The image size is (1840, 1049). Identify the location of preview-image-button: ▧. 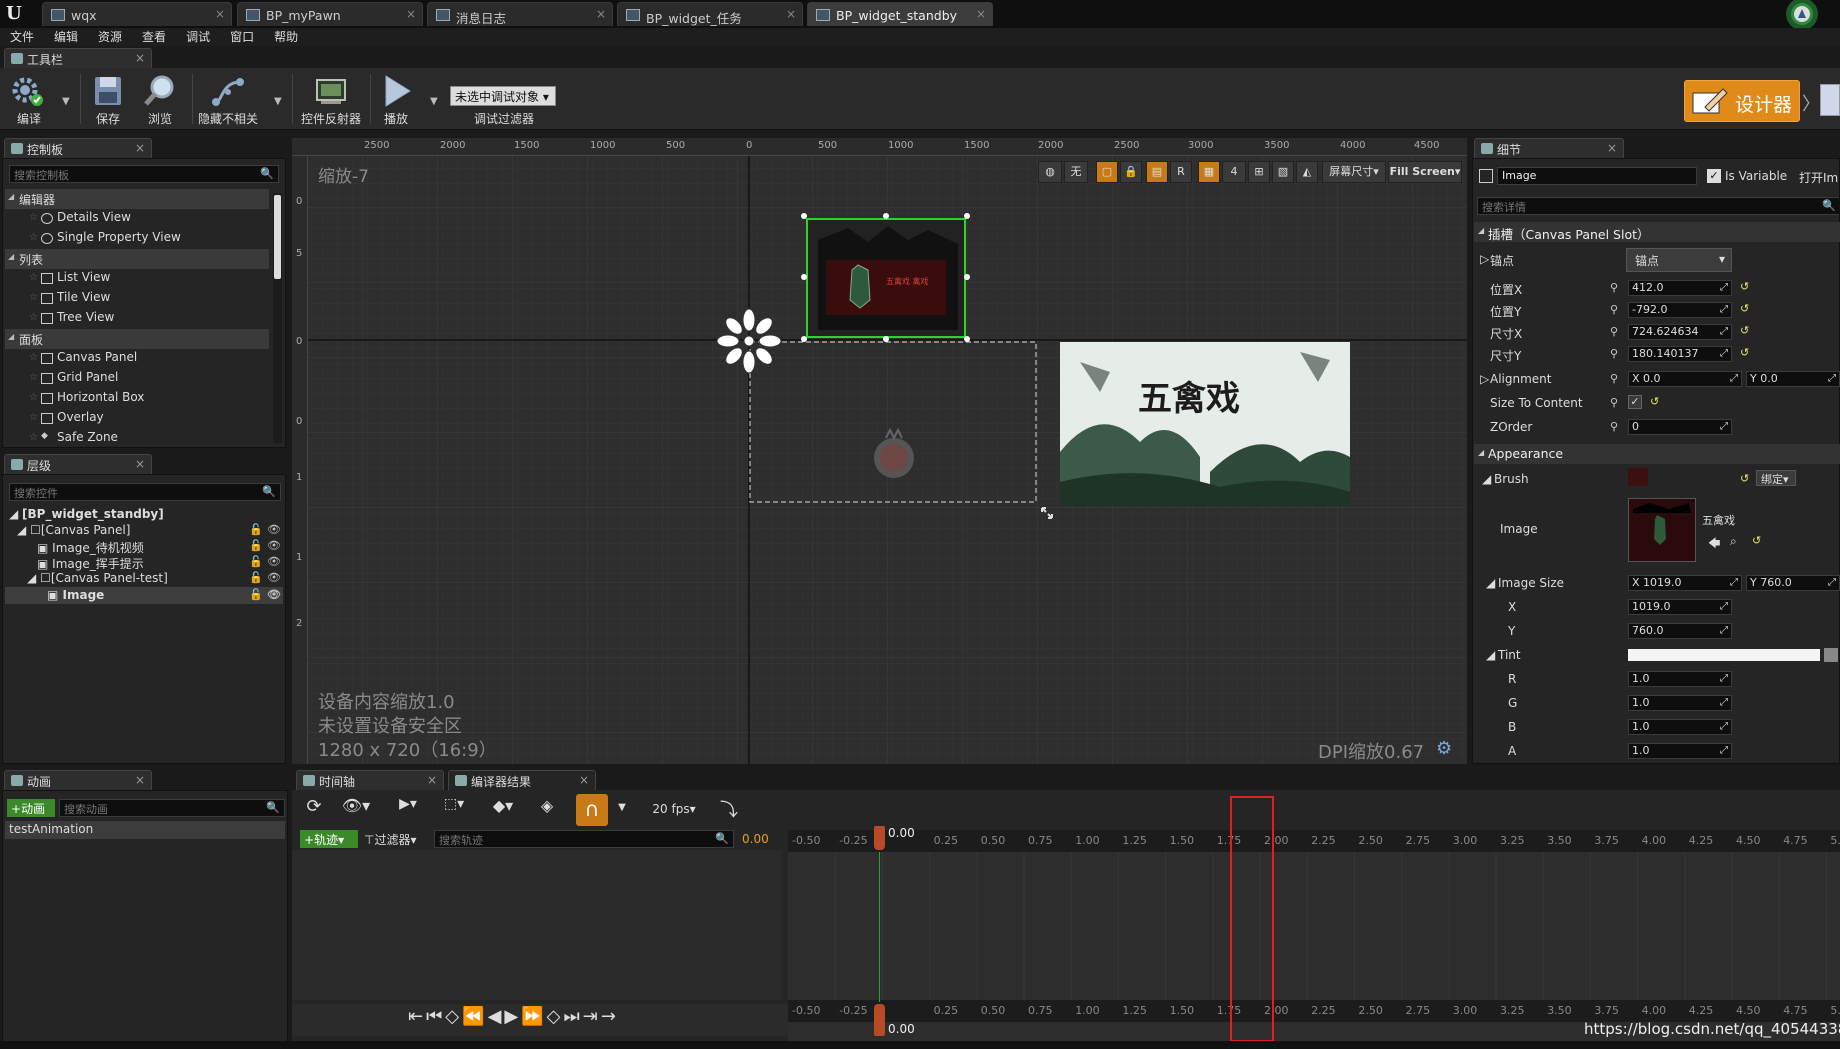
(1283, 172).